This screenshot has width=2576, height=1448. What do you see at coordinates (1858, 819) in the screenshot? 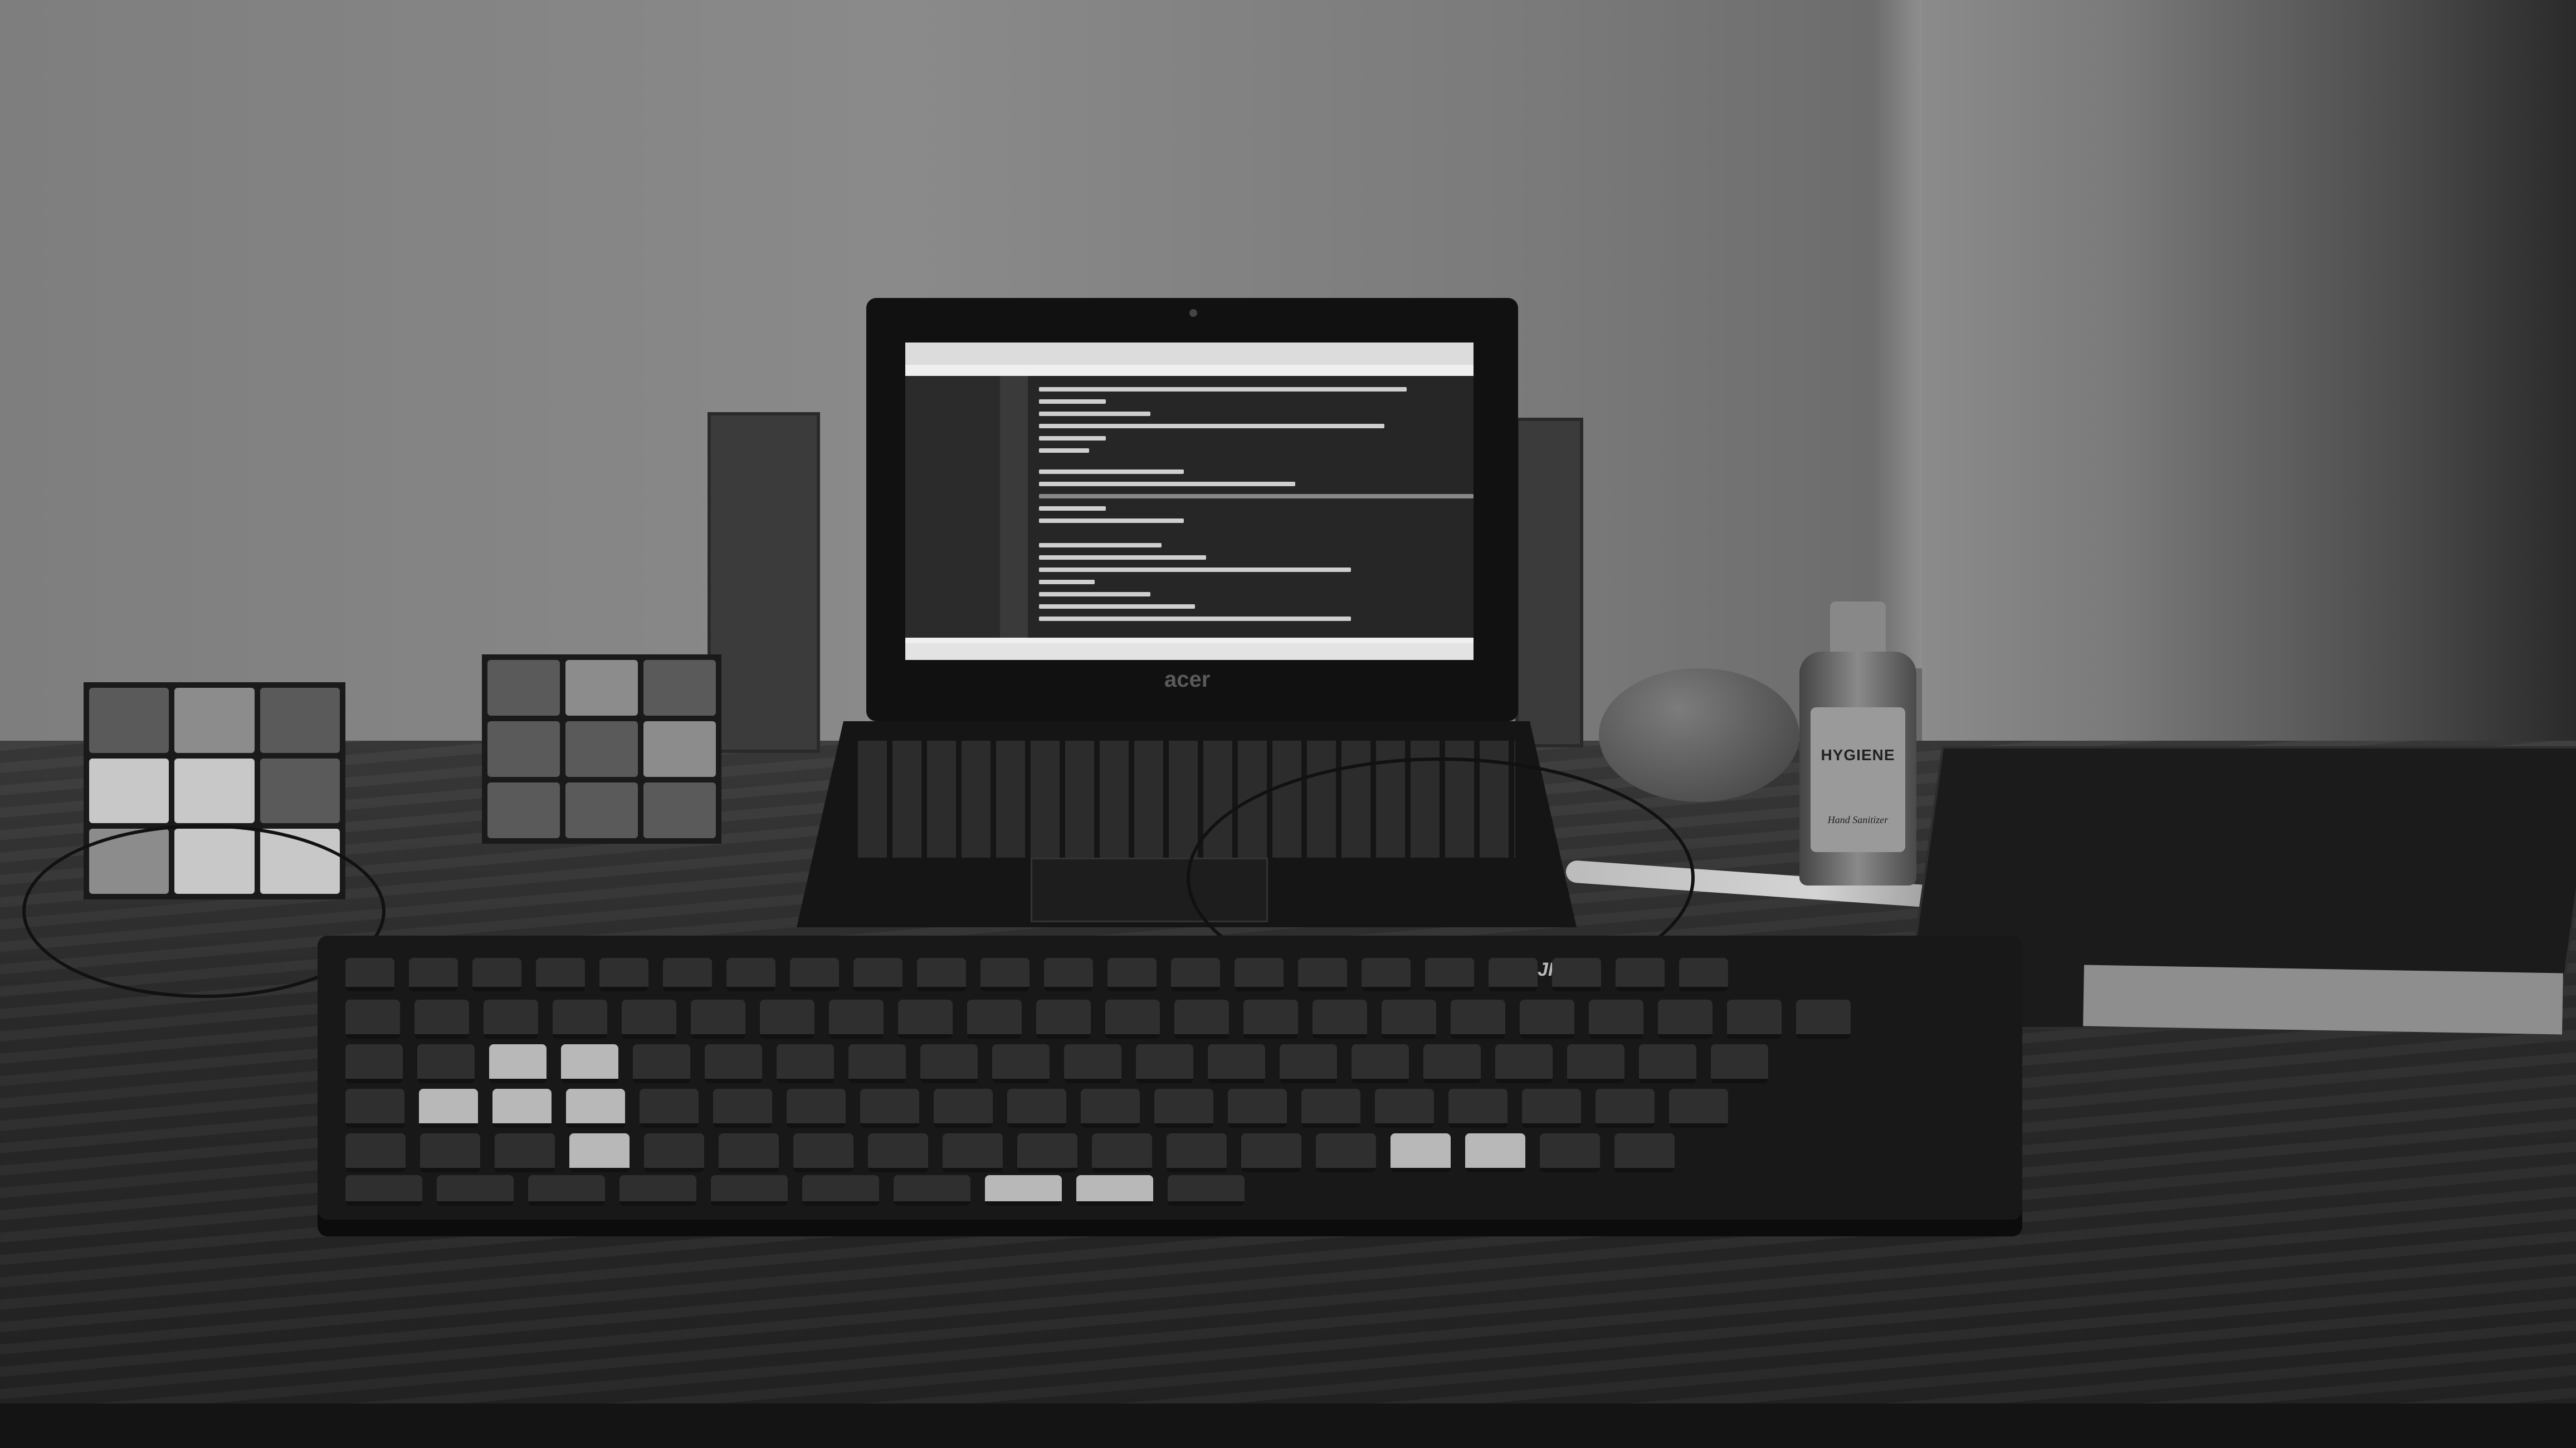
I see `bottle-label-subtitle: Hand Sanitizer` at bounding box center [1858, 819].